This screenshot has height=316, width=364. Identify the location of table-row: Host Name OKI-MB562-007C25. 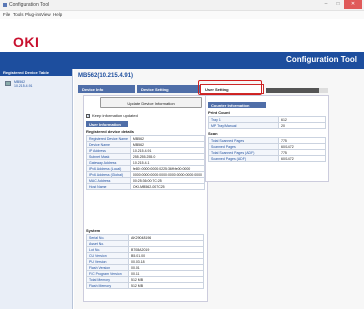
(146, 186).